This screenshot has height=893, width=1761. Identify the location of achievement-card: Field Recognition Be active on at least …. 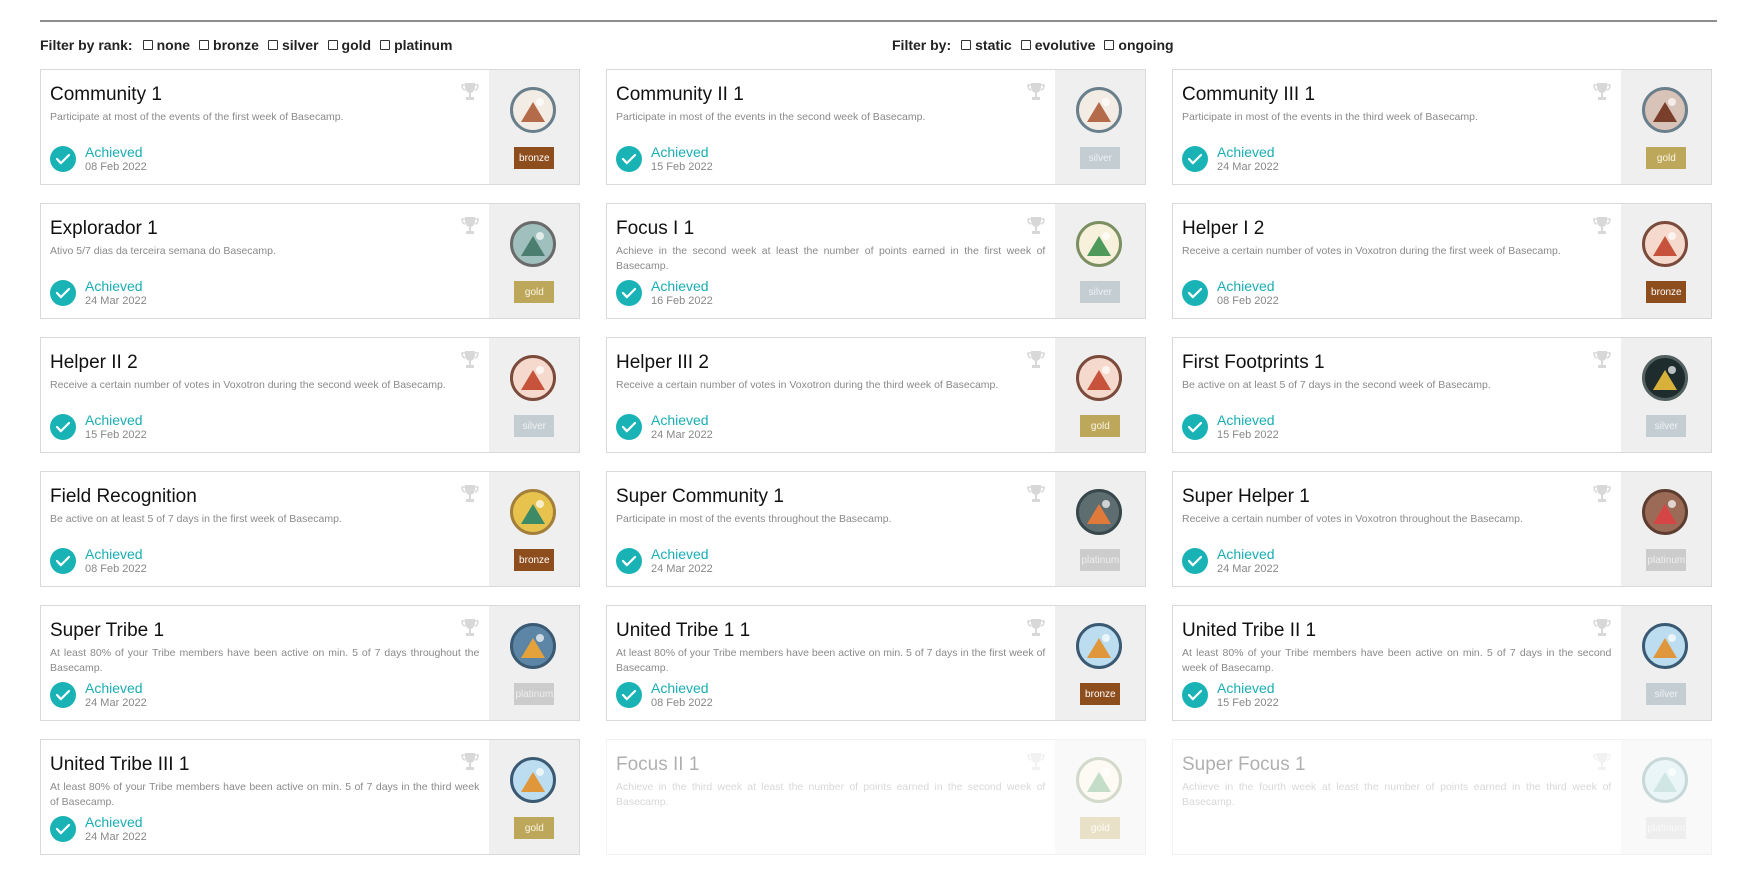
(310, 529).